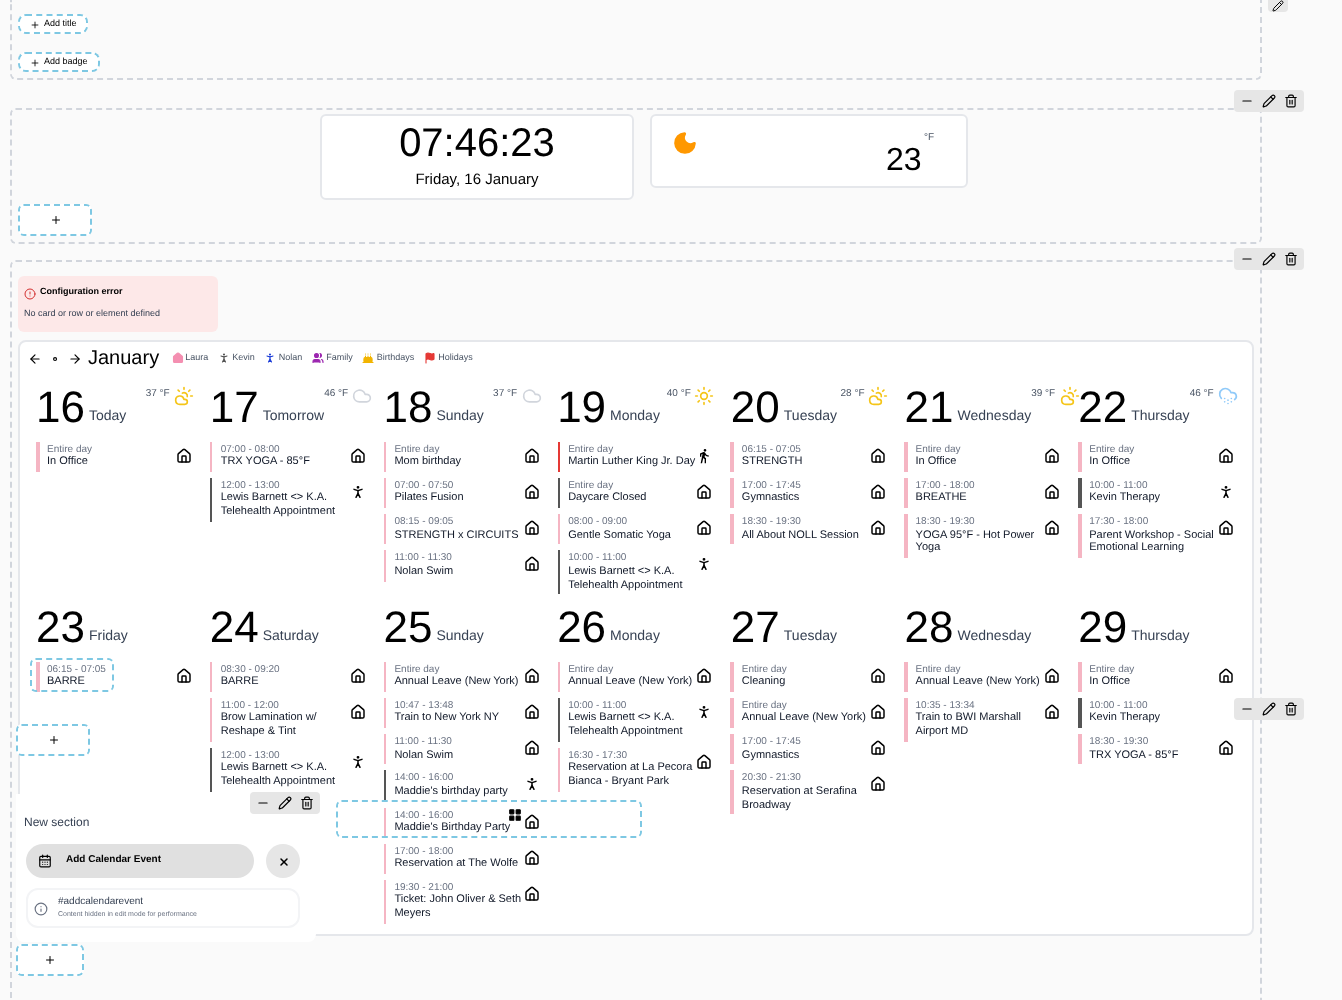 The width and height of the screenshot is (1342, 1000). What do you see at coordinates (477, 143) in the screenshot?
I see `clock-time: 07:46:23` at bounding box center [477, 143].